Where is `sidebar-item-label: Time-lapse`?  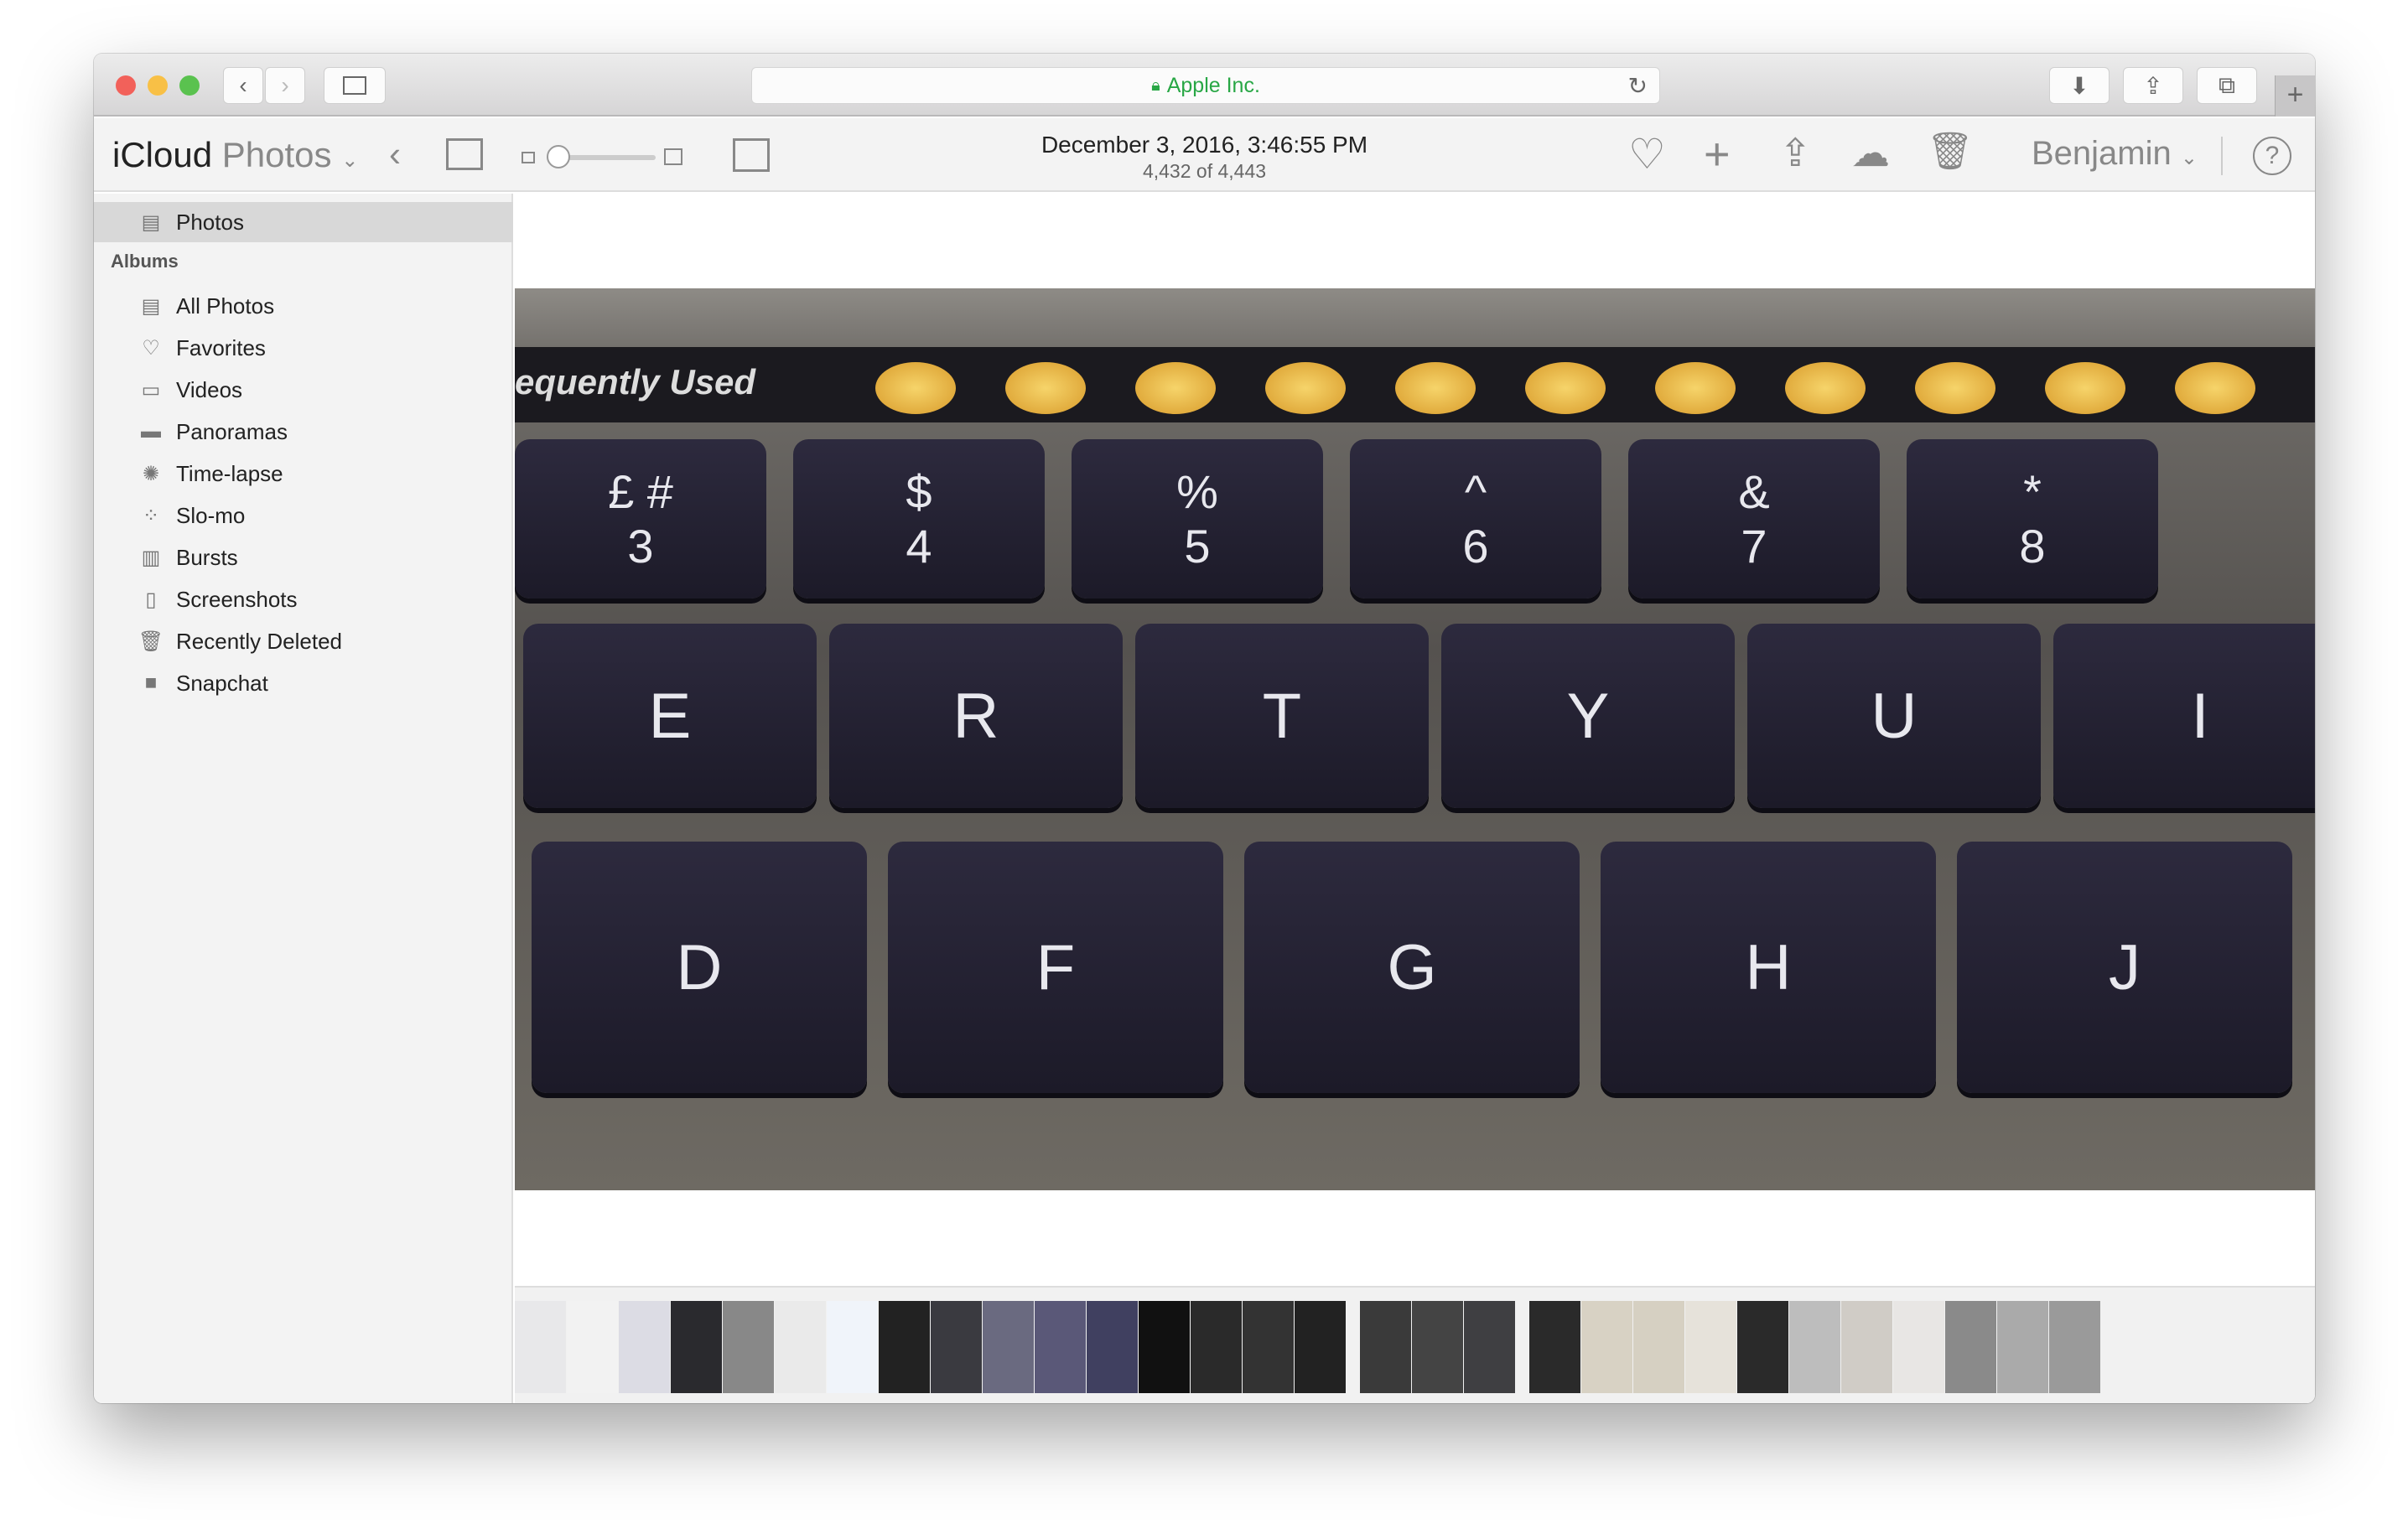
sidebar-item-label: Time-lapse is located at coordinates (229, 473).